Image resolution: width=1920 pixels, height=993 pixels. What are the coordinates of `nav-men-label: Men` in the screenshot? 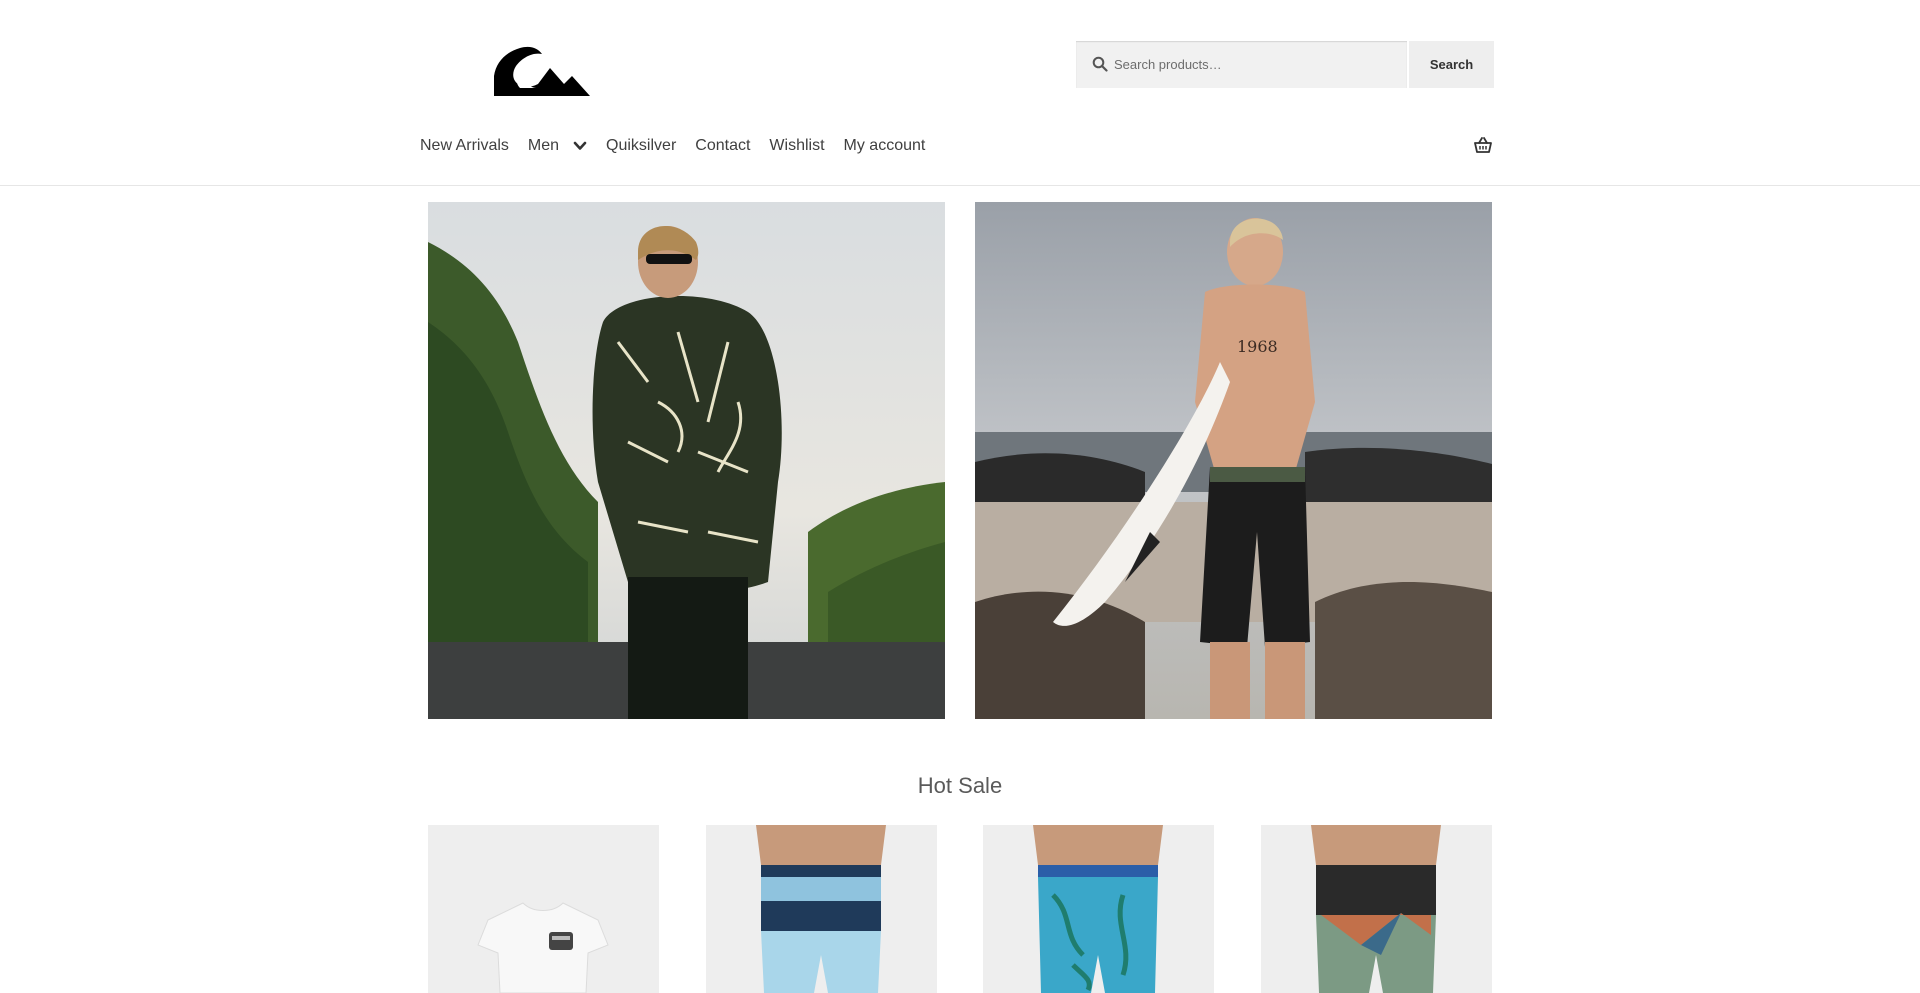 It's located at (543, 145).